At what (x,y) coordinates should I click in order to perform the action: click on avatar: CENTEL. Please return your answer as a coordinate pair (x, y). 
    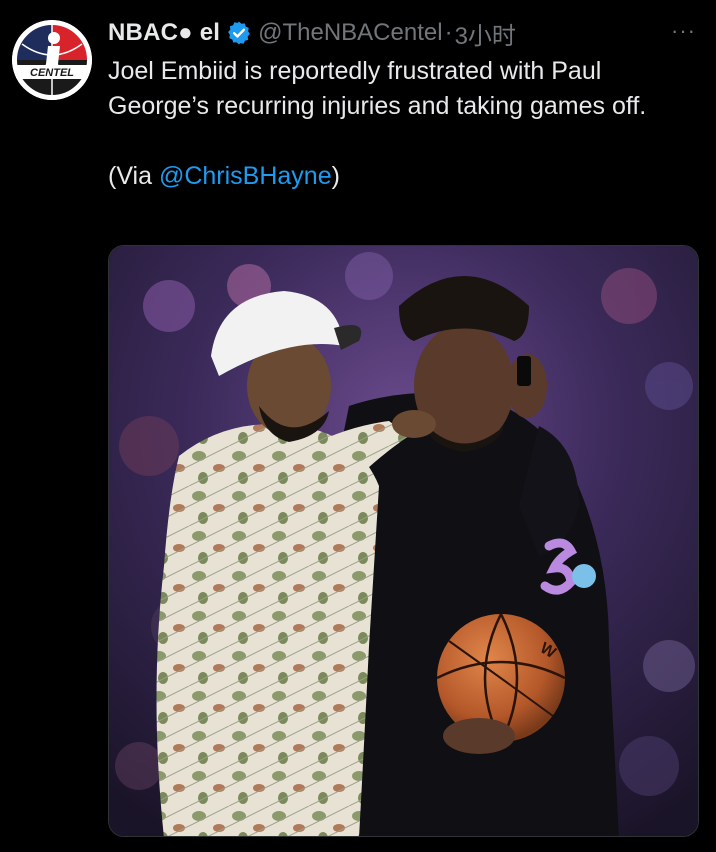
    Looking at the image, I should click on (52, 60).